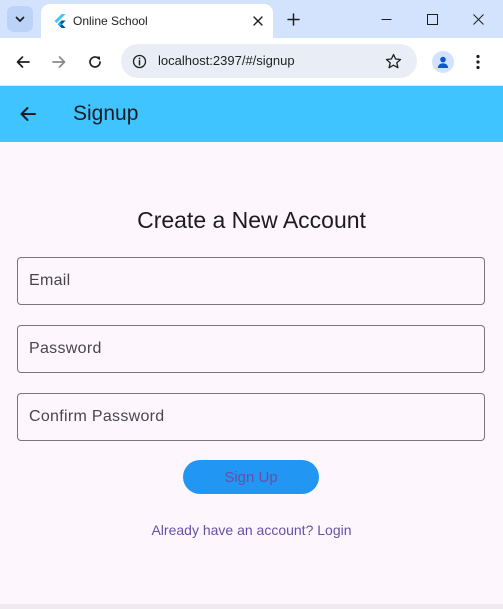 The width and height of the screenshot is (503, 609). I want to click on back-button, so click(23, 62).